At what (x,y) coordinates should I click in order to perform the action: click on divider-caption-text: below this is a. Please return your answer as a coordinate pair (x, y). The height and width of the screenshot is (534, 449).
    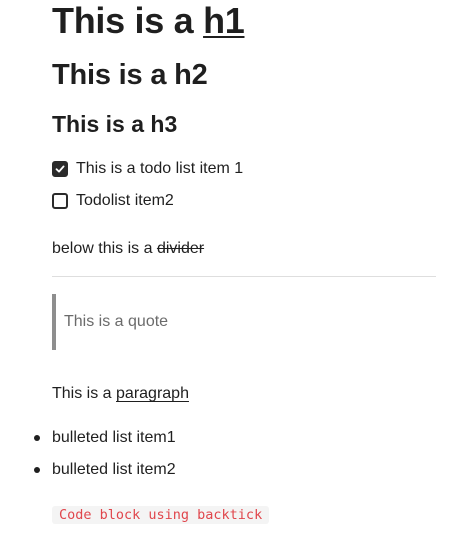
    Looking at the image, I should click on (104, 248).